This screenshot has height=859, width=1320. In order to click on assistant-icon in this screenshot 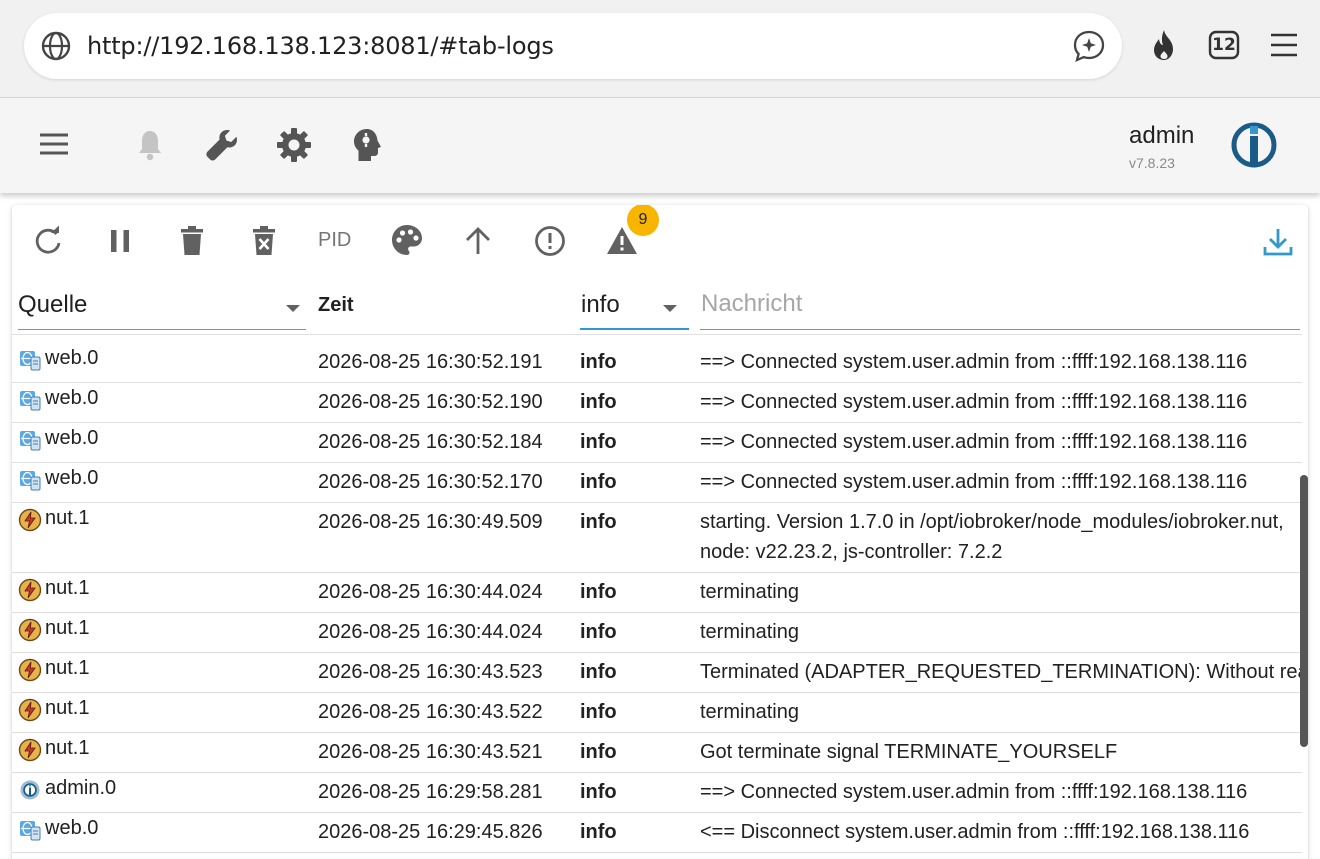, I will do `click(1089, 46)`.